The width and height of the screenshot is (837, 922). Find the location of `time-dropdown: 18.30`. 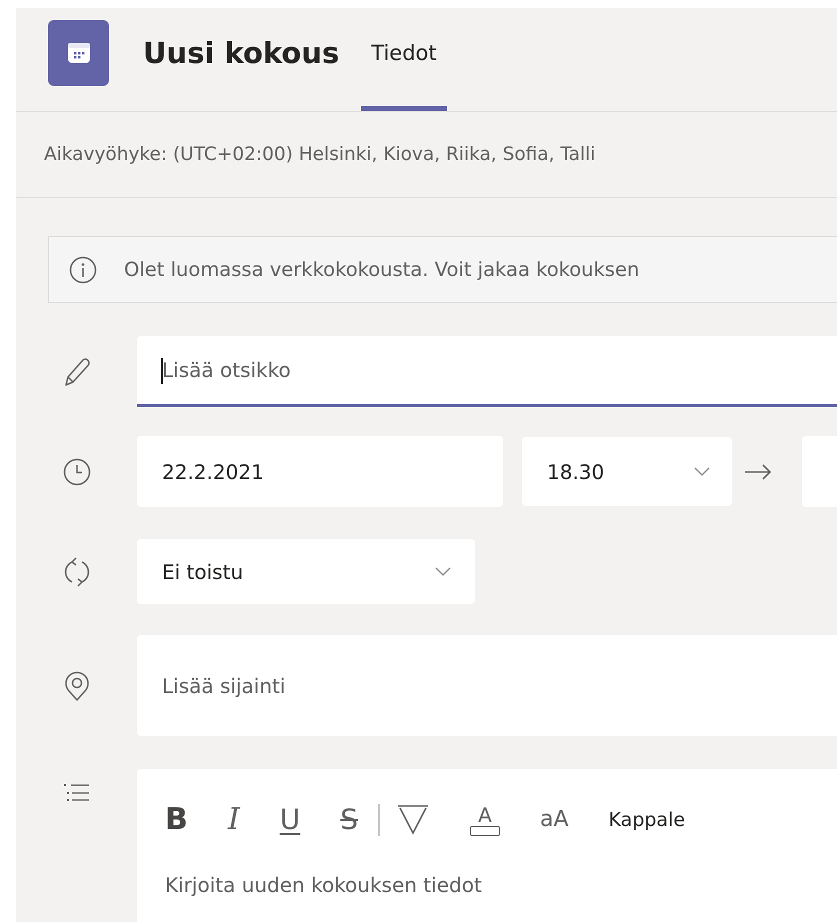

time-dropdown: 18.30 is located at coordinates (627, 471).